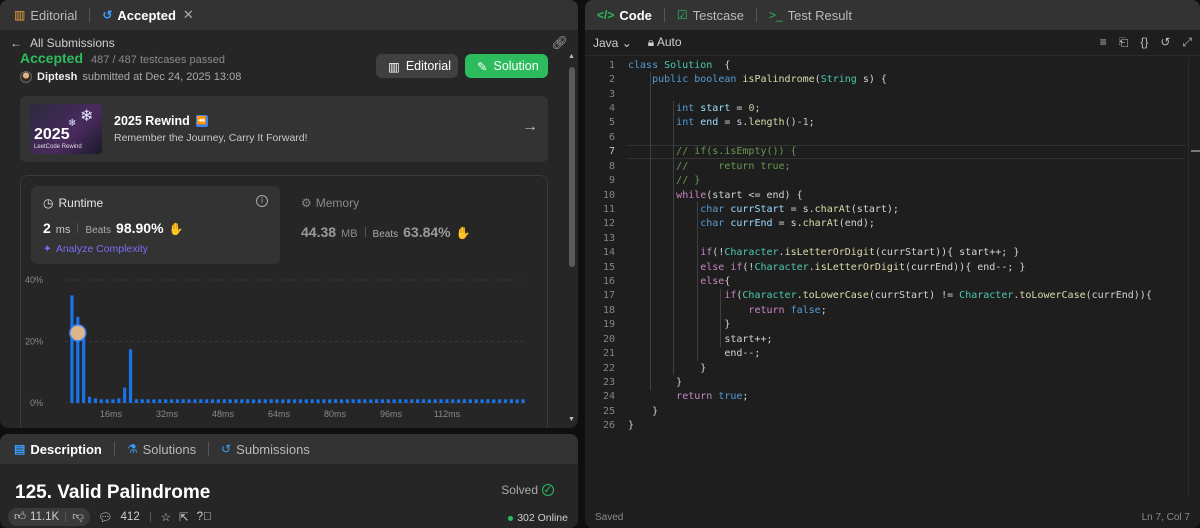 This screenshot has width=1200, height=528. I want to click on reset-icon: ↺, so click(1165, 42).